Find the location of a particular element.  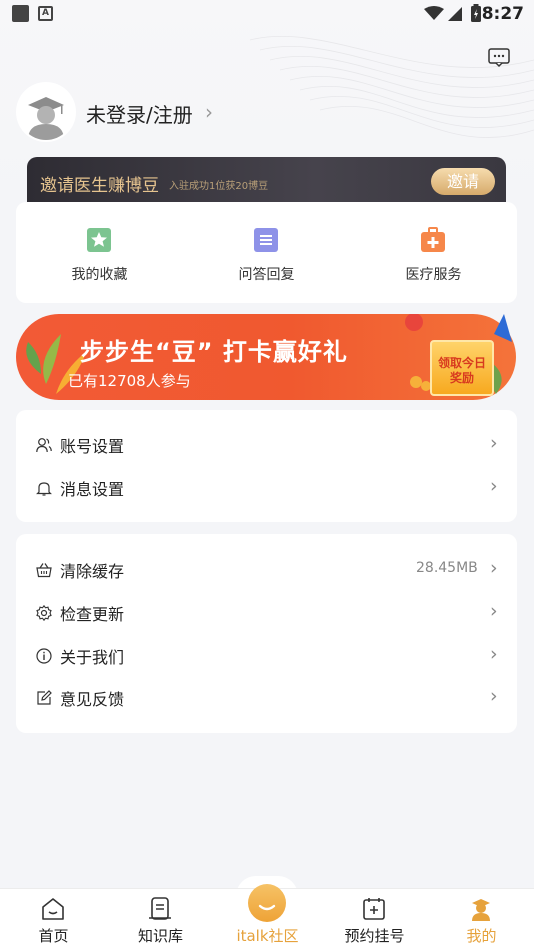

tab-label: italk社区 is located at coordinates (267, 936).